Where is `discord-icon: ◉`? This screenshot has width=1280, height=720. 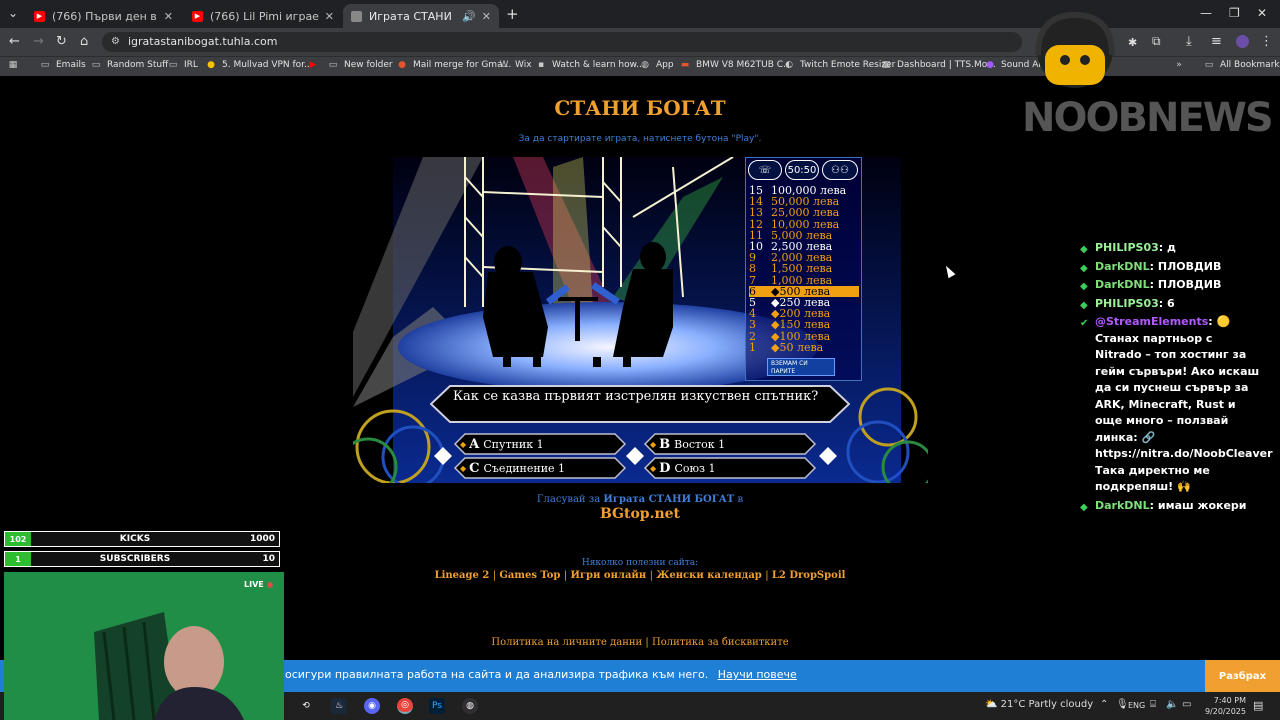
discord-icon: ◉ is located at coordinates (372, 706).